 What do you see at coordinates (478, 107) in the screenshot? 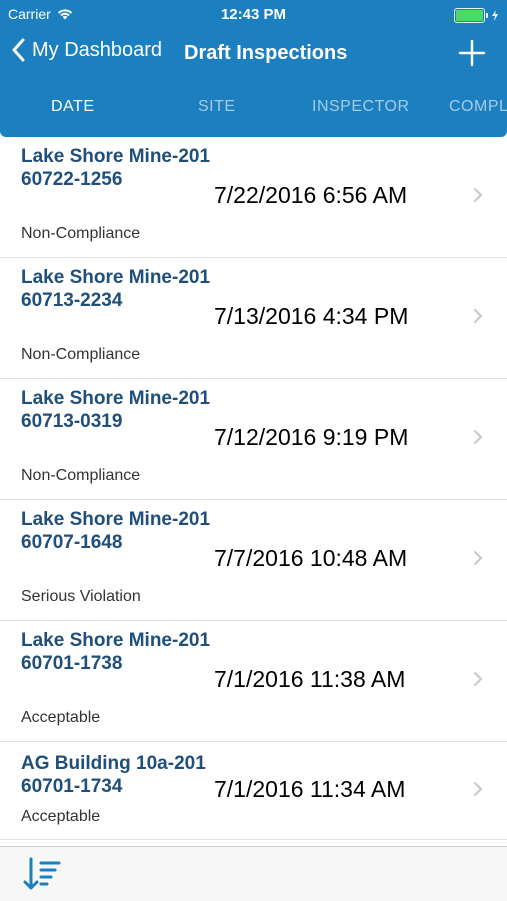
I see `tab-compliance: COMPL` at bounding box center [478, 107].